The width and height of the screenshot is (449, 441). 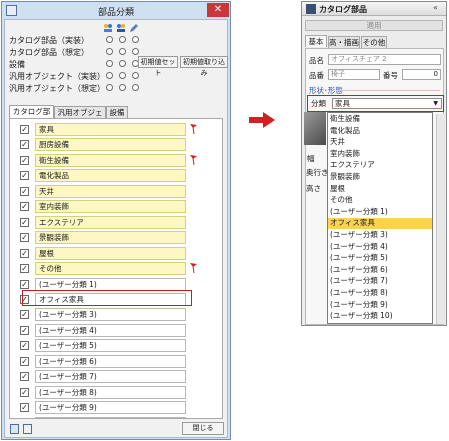 I want to click on item-name-field: (ユーザー分類 6), so click(x=110, y=361).